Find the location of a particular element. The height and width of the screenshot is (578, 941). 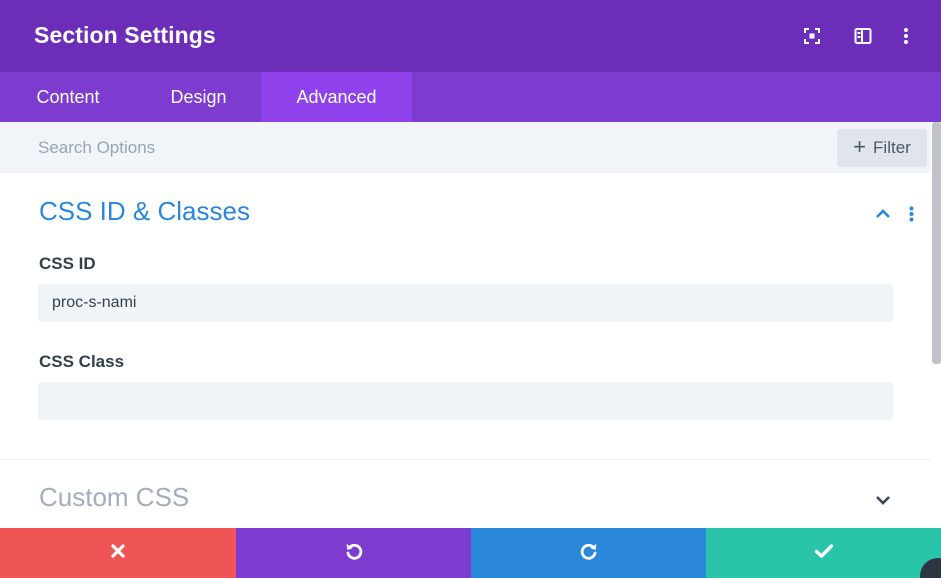

sidebar-layout-icon is located at coordinates (863, 36).